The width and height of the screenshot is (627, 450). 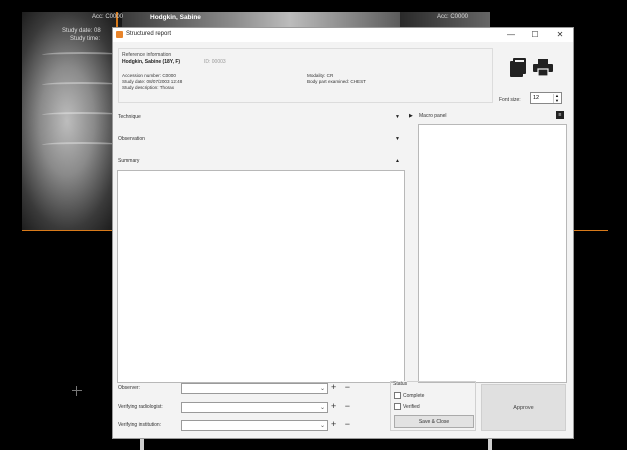 I want to click on complete-checkbox, so click(x=397, y=395).